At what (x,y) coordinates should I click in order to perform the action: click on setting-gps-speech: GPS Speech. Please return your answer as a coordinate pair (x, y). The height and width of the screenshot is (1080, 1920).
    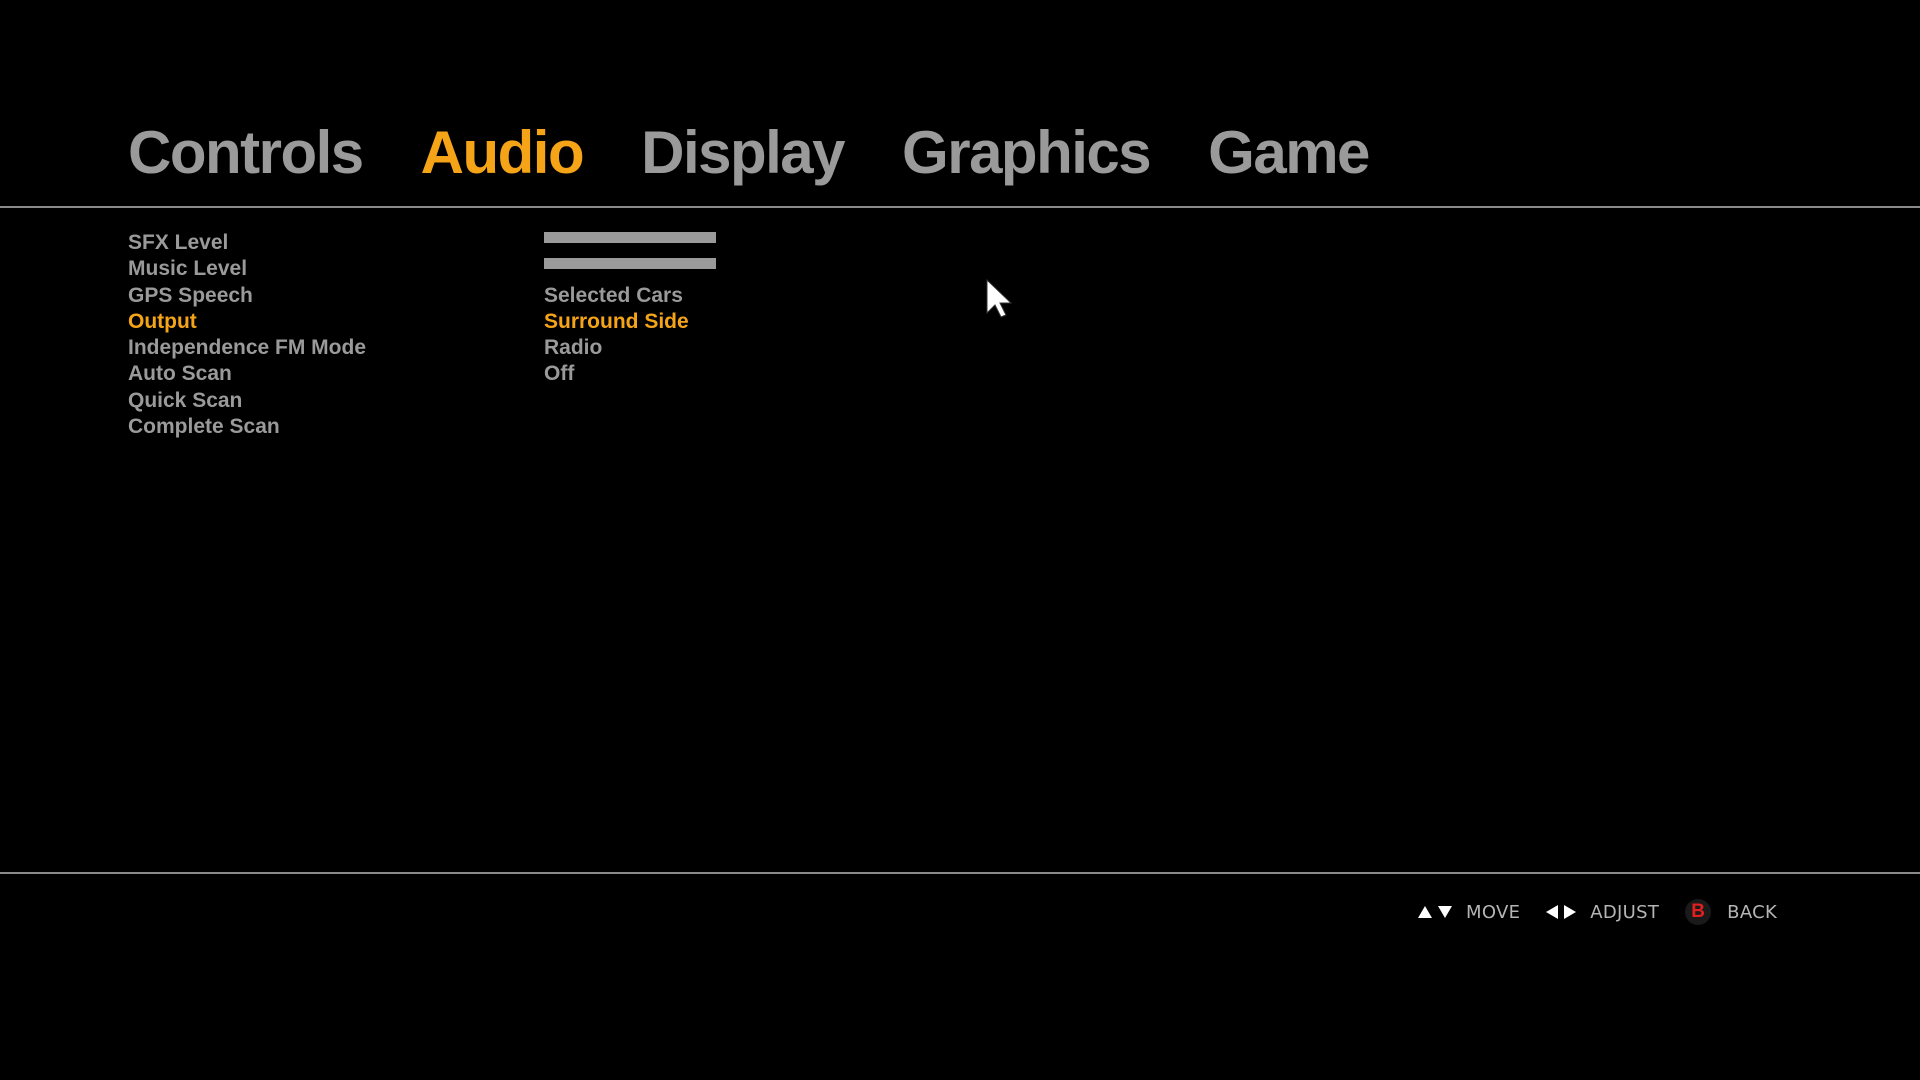
    Looking at the image, I should click on (247, 296).